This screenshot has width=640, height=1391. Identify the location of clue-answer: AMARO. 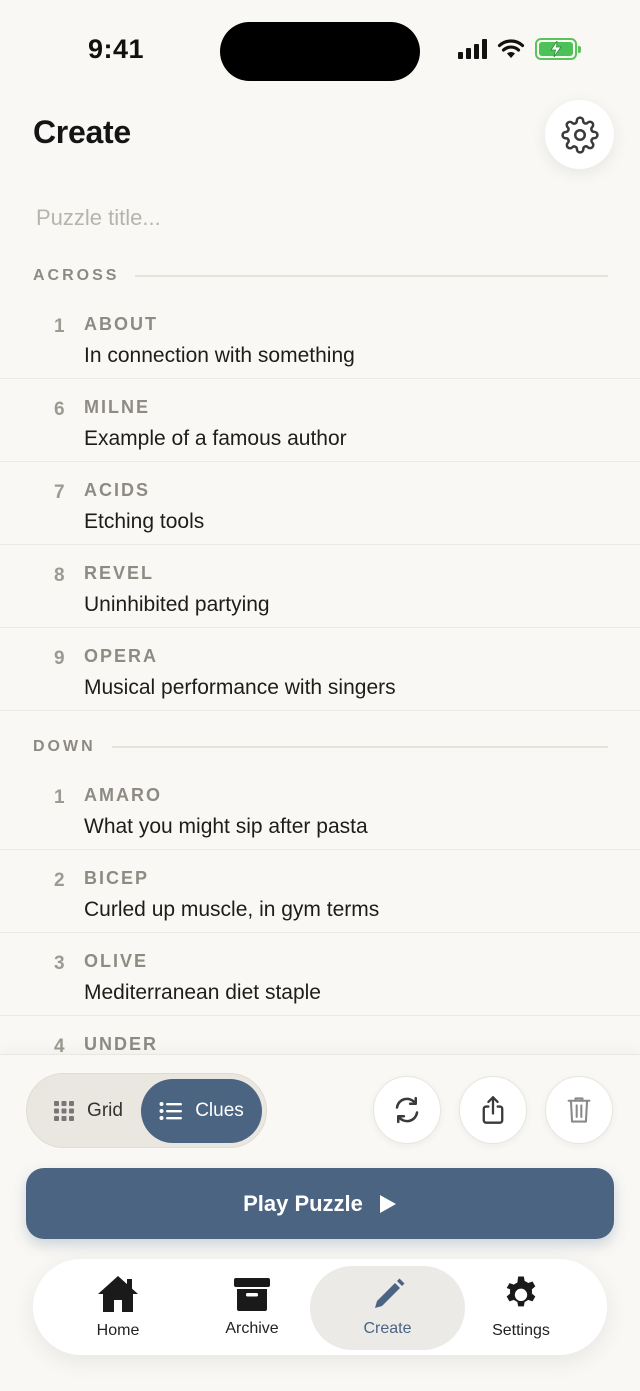
(123, 795).